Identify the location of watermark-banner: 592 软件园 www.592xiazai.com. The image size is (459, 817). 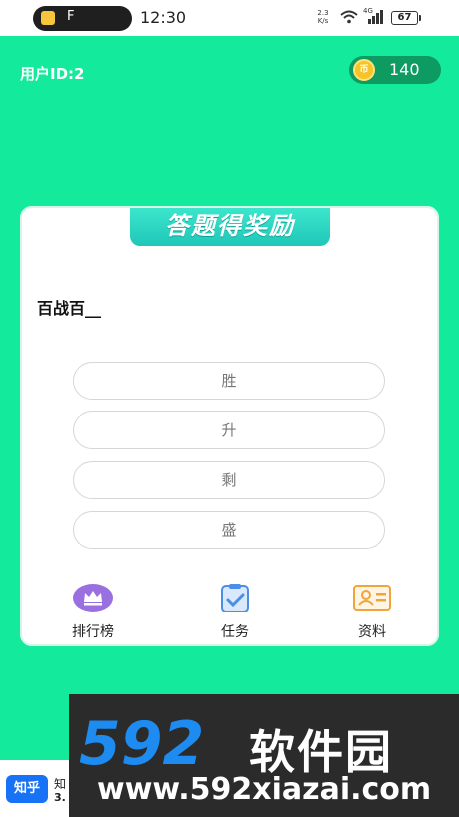
(264, 755).